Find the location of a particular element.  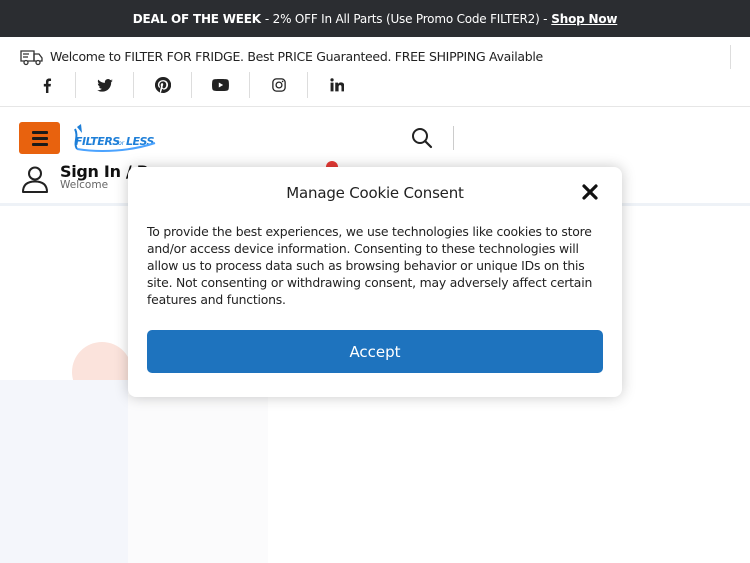

deal-label: DEAL OF THE WEEK is located at coordinates (196, 18).